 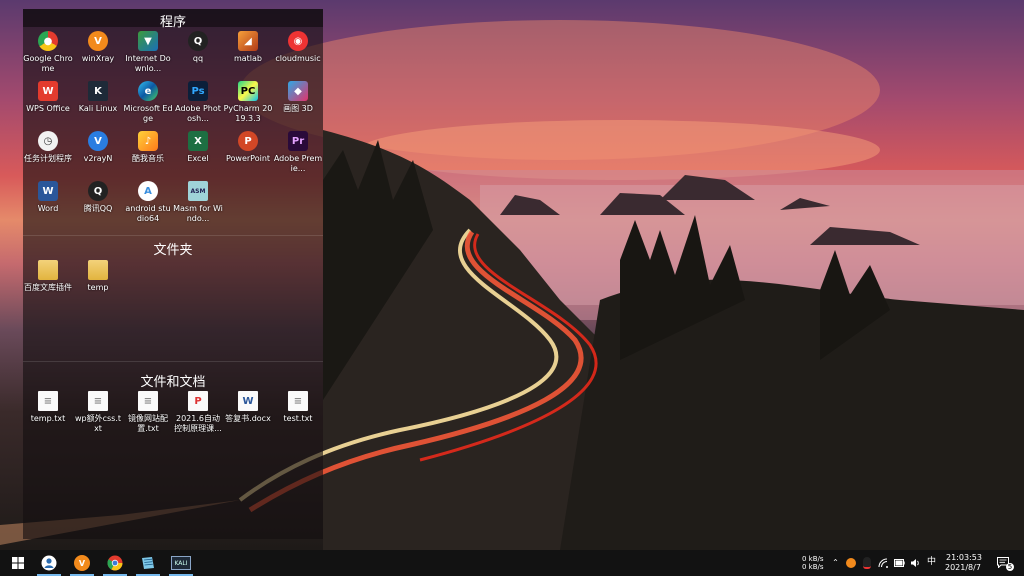 What do you see at coordinates (298, 58) in the screenshot?
I see `shortcut-label: cloudmusic` at bounding box center [298, 58].